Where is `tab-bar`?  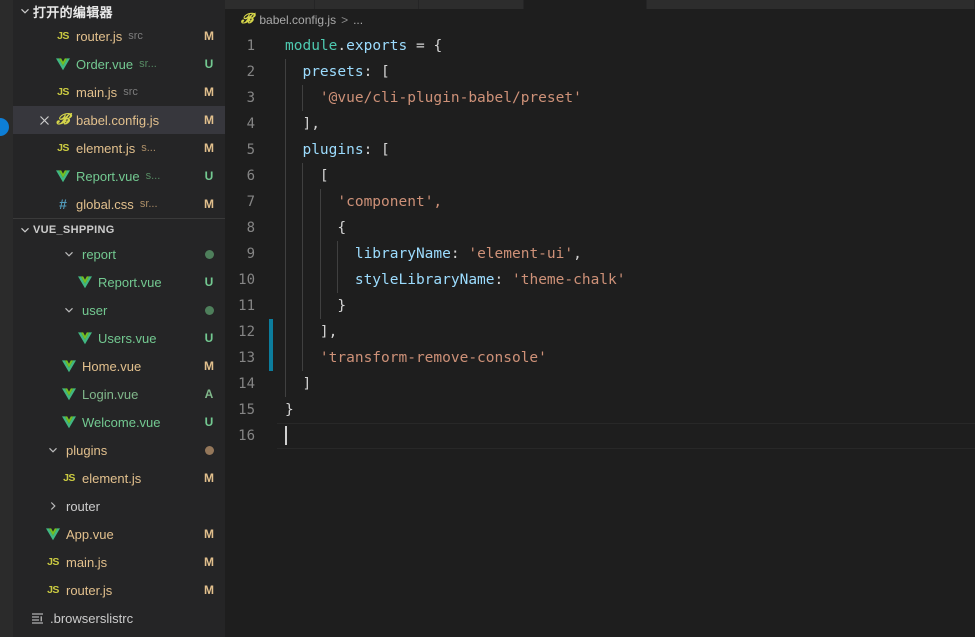
tab-bar is located at coordinates (600, 4).